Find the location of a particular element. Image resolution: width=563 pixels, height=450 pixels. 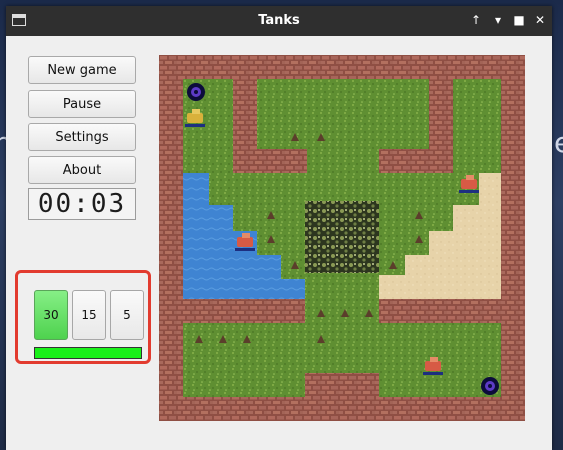

health-bar is located at coordinates (88, 353).